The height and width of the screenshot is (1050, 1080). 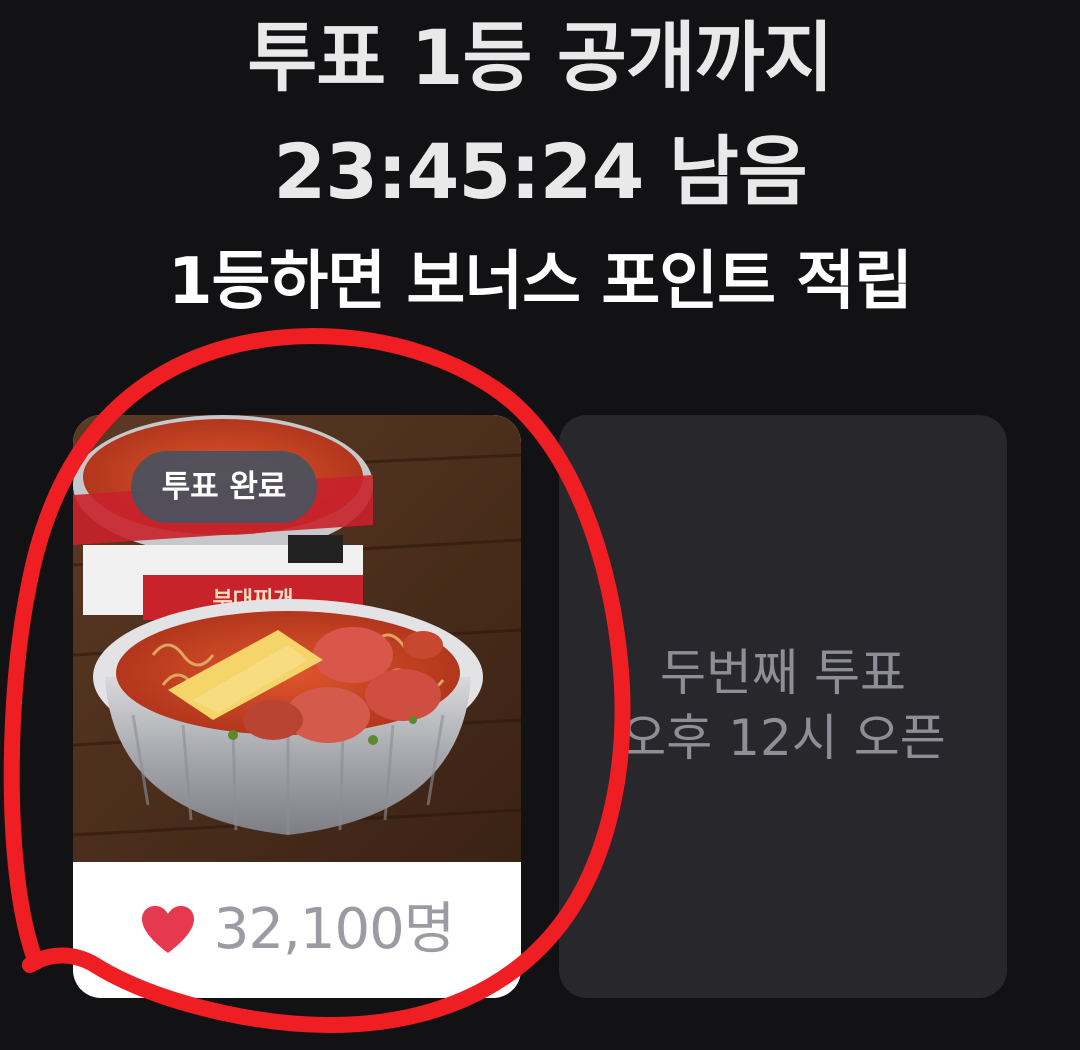 I want to click on bonus-subtitle: 1등하면 보너스 포인트 적립, so click(x=540, y=282).